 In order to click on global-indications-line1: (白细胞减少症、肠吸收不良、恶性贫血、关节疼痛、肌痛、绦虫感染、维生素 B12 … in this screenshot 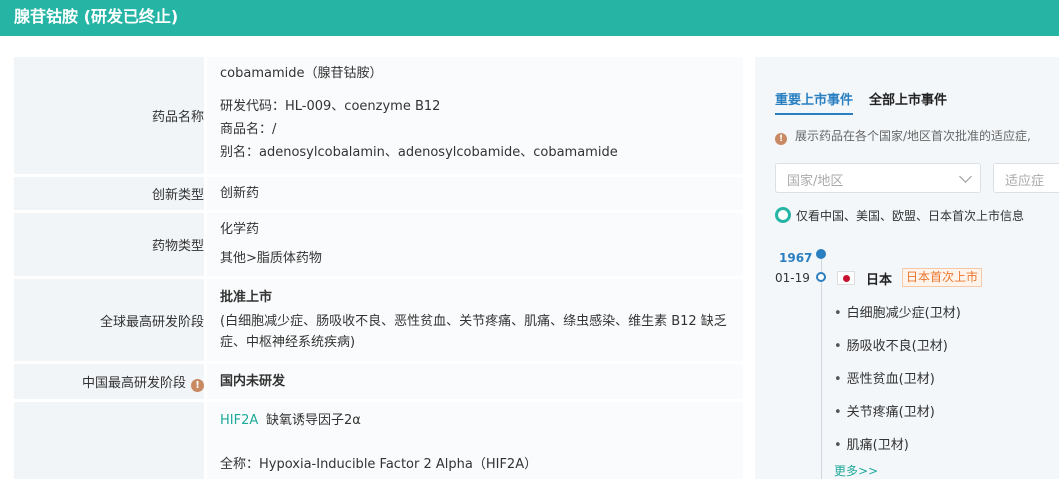, I will do `click(473, 321)`.